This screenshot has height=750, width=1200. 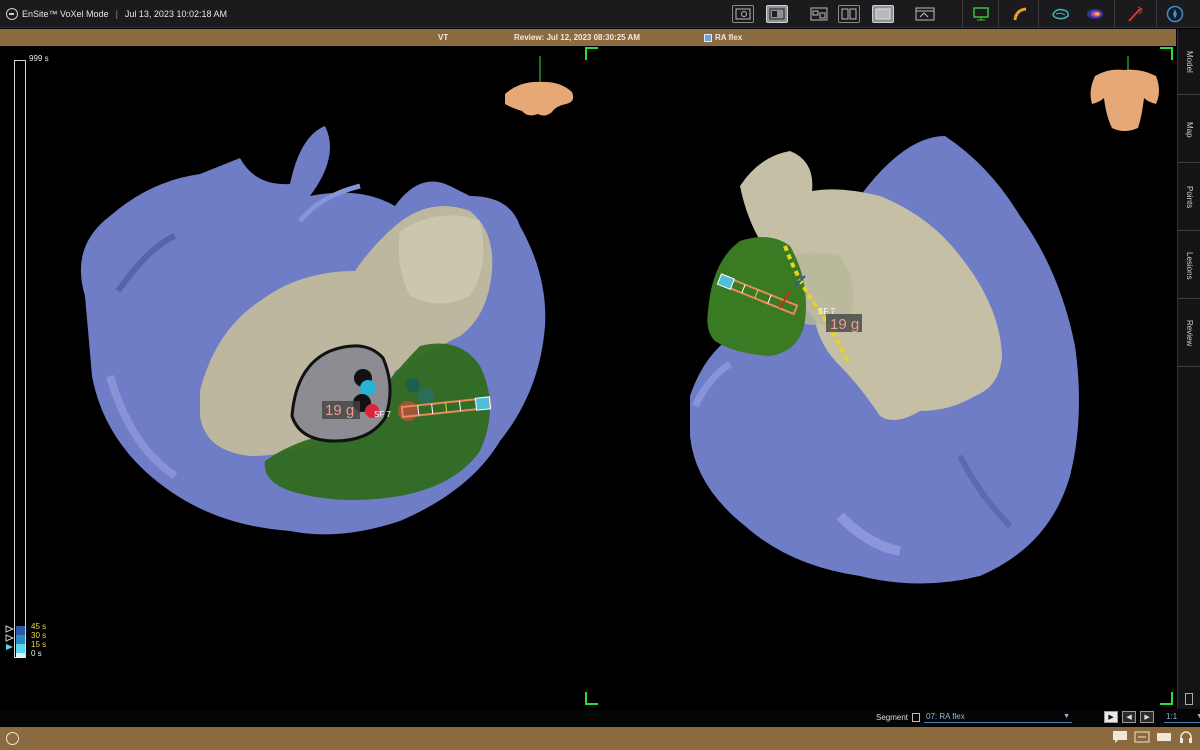 I want to click on segment-select-value: 07: RA flex, so click(x=945, y=716).